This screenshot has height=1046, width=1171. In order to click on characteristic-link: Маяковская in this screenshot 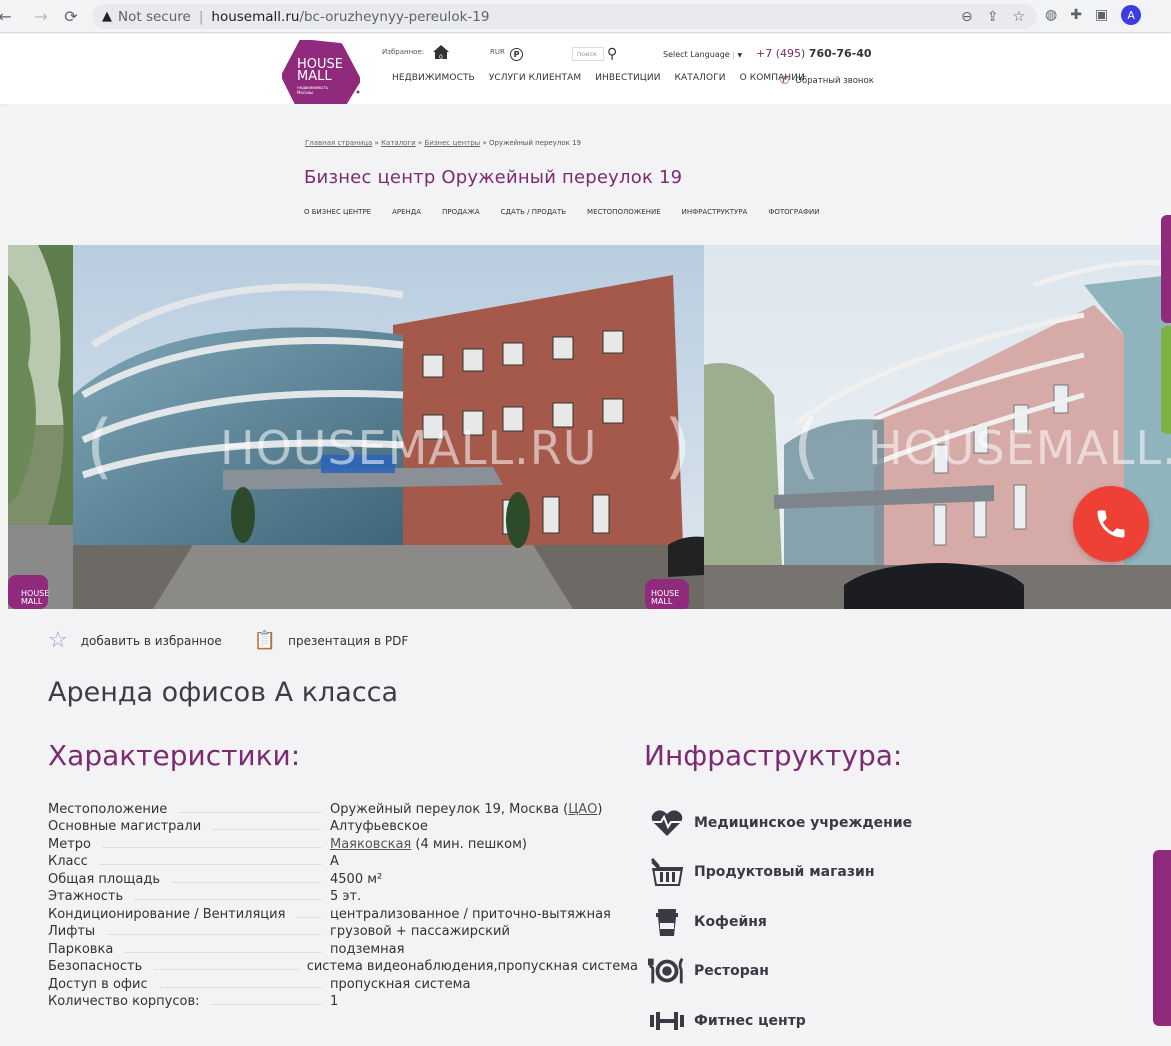, I will do `click(370, 844)`.